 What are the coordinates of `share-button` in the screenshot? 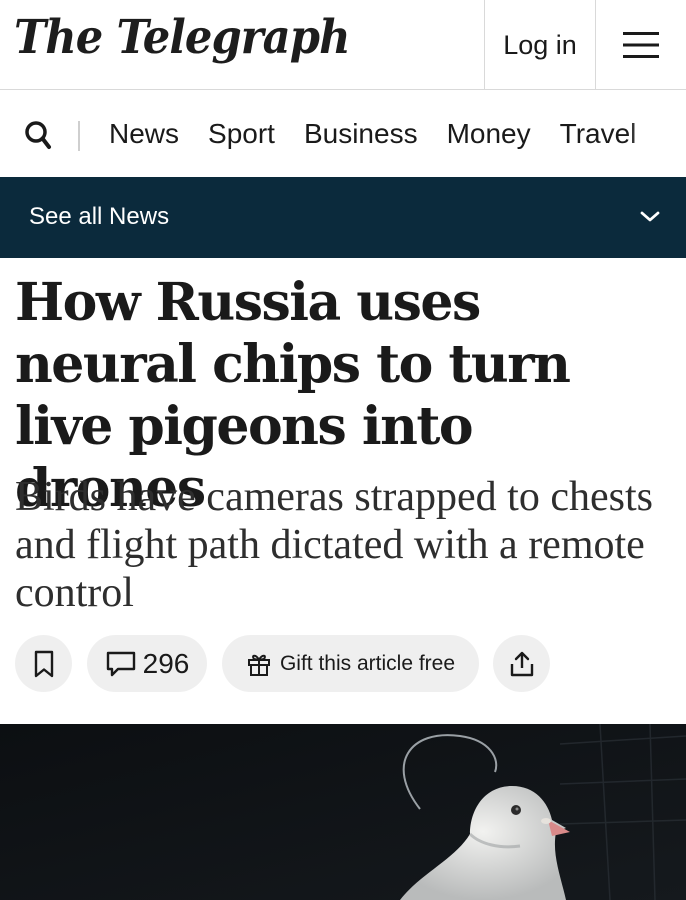 It's located at (521, 663).